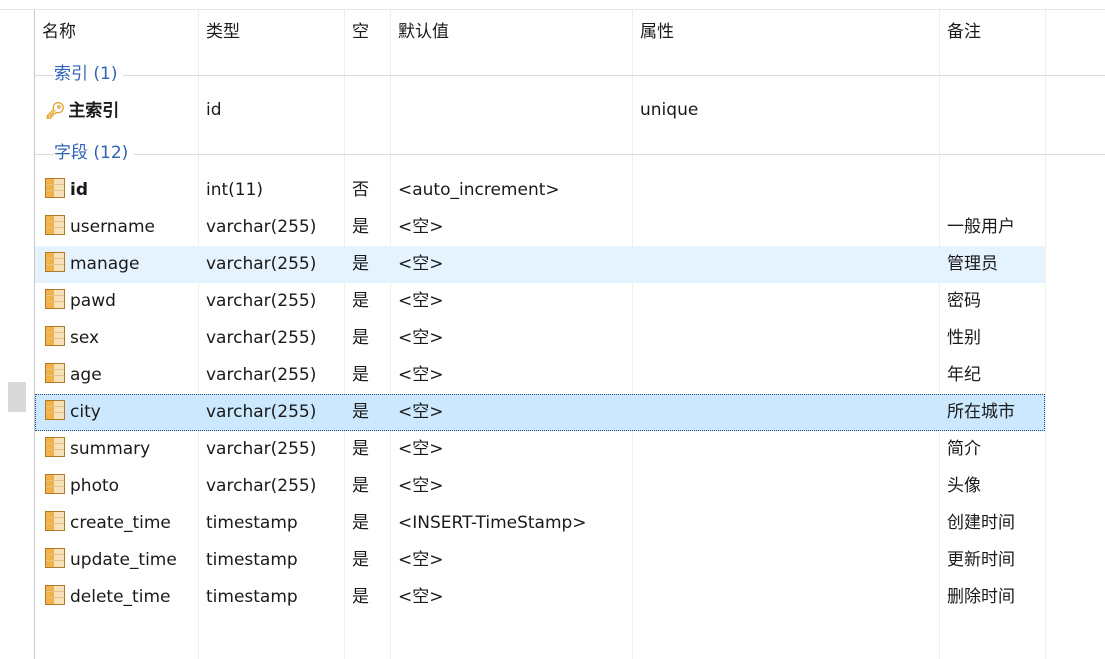 The height and width of the screenshot is (659, 1105). What do you see at coordinates (93, 301) in the screenshot?
I see `field-name: pawd` at bounding box center [93, 301].